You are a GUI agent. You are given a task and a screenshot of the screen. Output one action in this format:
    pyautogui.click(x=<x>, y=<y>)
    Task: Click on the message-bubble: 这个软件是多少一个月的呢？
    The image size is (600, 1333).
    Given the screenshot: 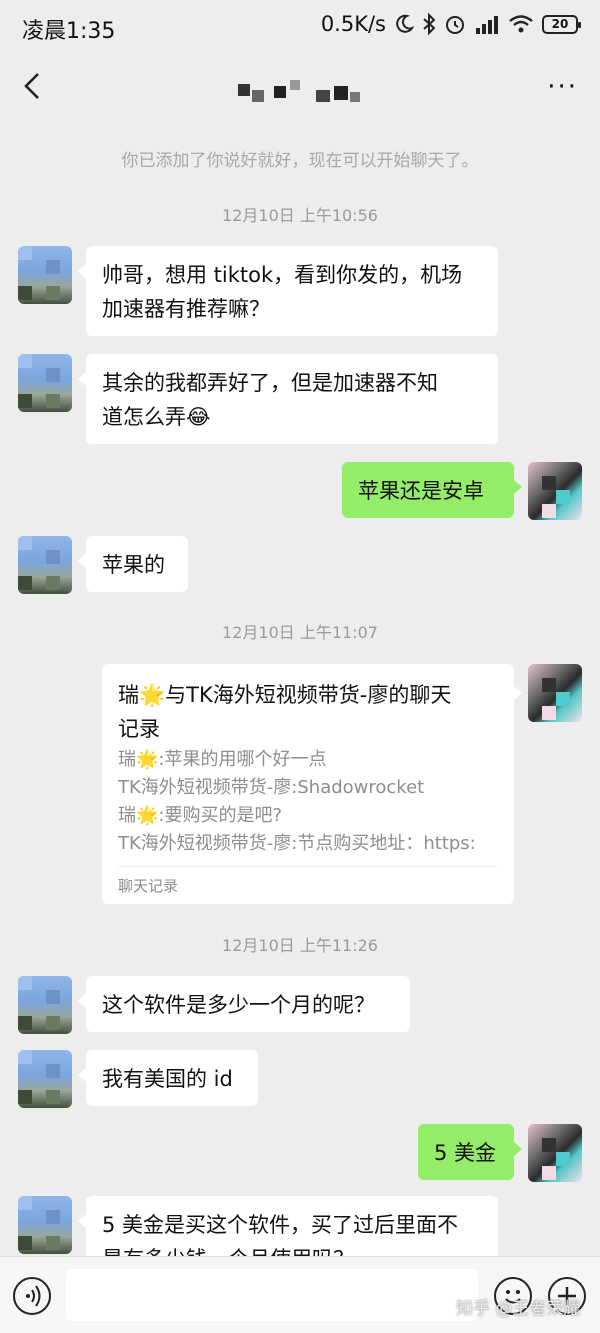 What is the action you would take?
    pyautogui.click(x=244, y=1004)
    